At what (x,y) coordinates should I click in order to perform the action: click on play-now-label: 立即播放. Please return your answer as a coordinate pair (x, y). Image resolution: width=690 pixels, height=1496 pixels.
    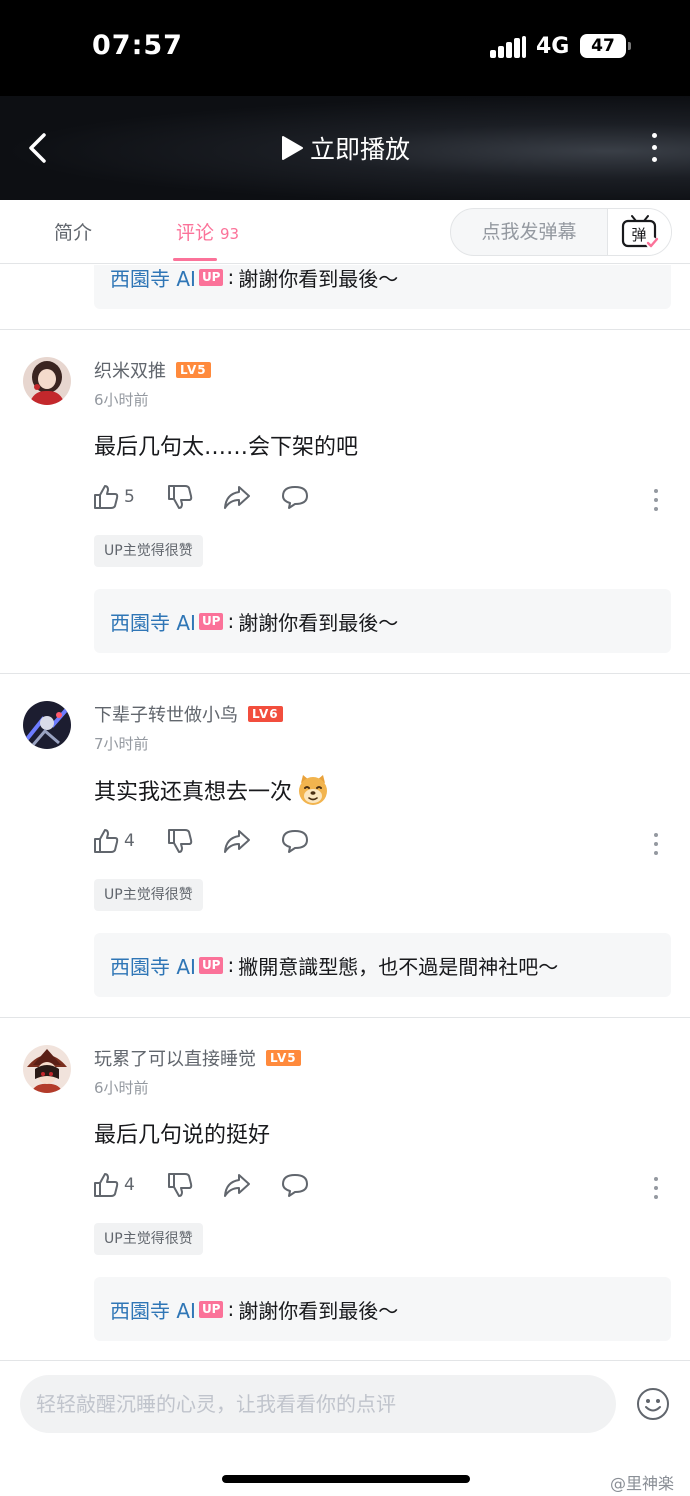
    Looking at the image, I should click on (360, 149).